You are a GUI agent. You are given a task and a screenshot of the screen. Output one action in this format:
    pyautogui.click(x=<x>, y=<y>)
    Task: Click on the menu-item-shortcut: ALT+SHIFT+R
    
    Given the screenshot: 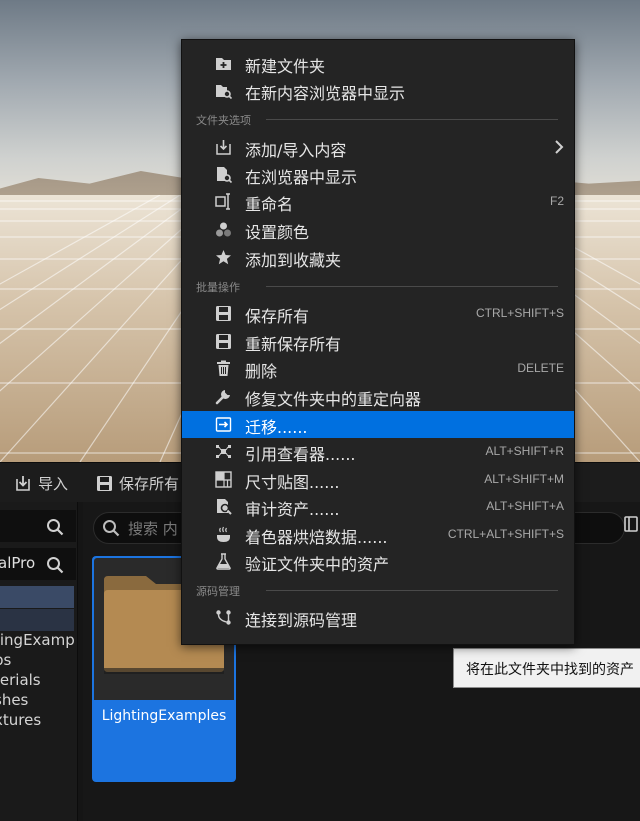 What is the action you would take?
    pyautogui.click(x=524, y=451)
    